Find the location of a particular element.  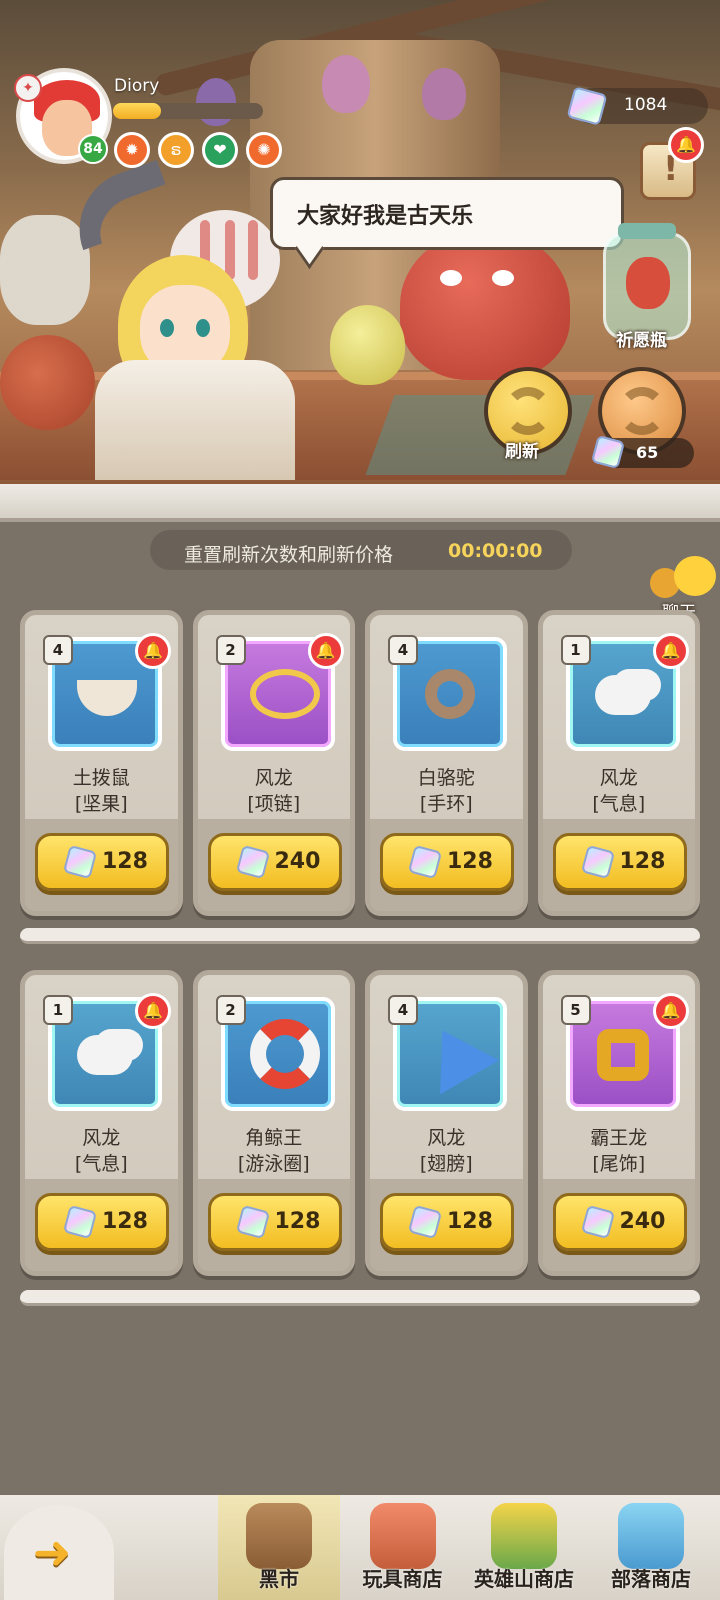

item-name: 霸王龙 is located at coordinates (619, 1138).